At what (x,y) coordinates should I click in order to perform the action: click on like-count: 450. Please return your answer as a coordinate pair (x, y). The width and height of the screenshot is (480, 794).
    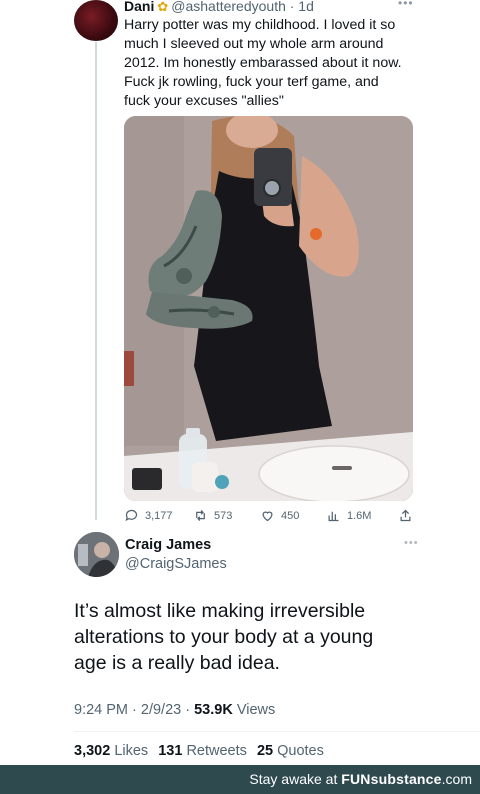
    Looking at the image, I should click on (290, 515).